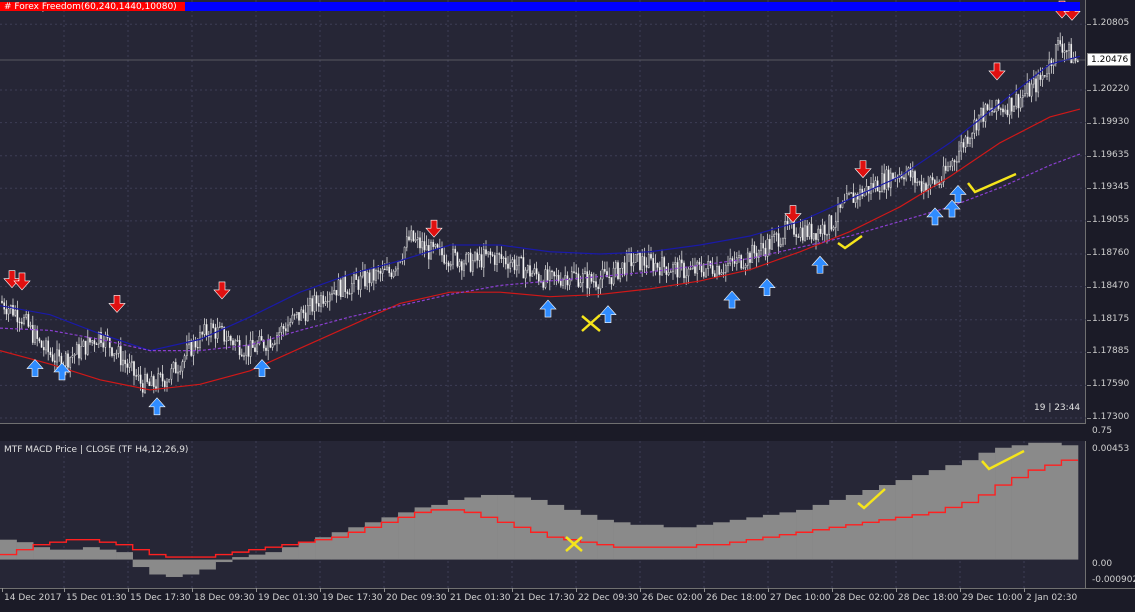  I want to click on annotation-check, so click(850, 242).